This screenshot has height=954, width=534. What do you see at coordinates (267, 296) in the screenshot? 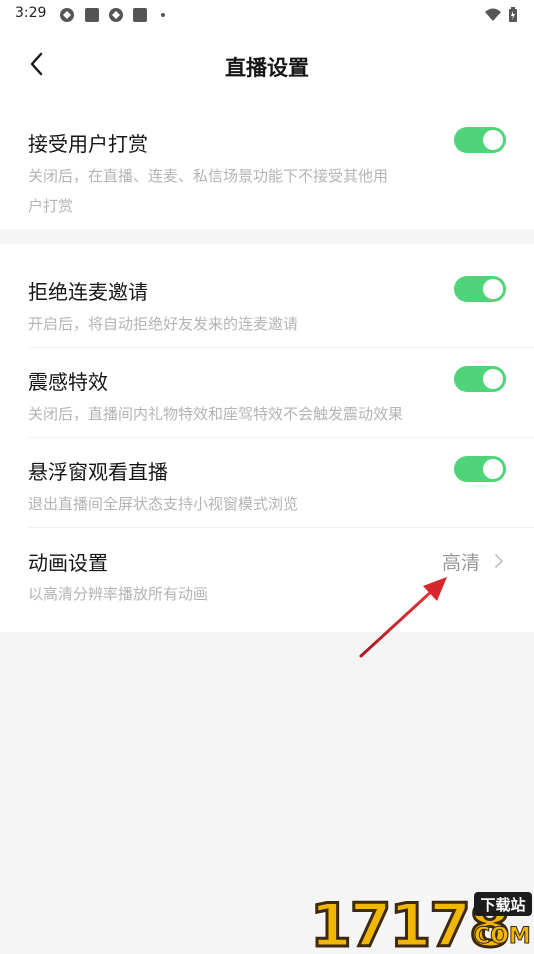
I see `setting-row-reject-invite: 拒绝连麦邀请 开启后，将自动拒绝好友发来的连麦邀请` at bounding box center [267, 296].